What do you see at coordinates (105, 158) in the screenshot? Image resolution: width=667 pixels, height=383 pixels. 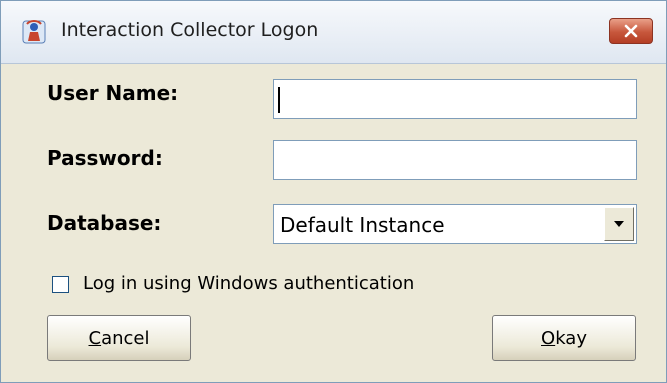 I see `password-label: Password:` at bounding box center [105, 158].